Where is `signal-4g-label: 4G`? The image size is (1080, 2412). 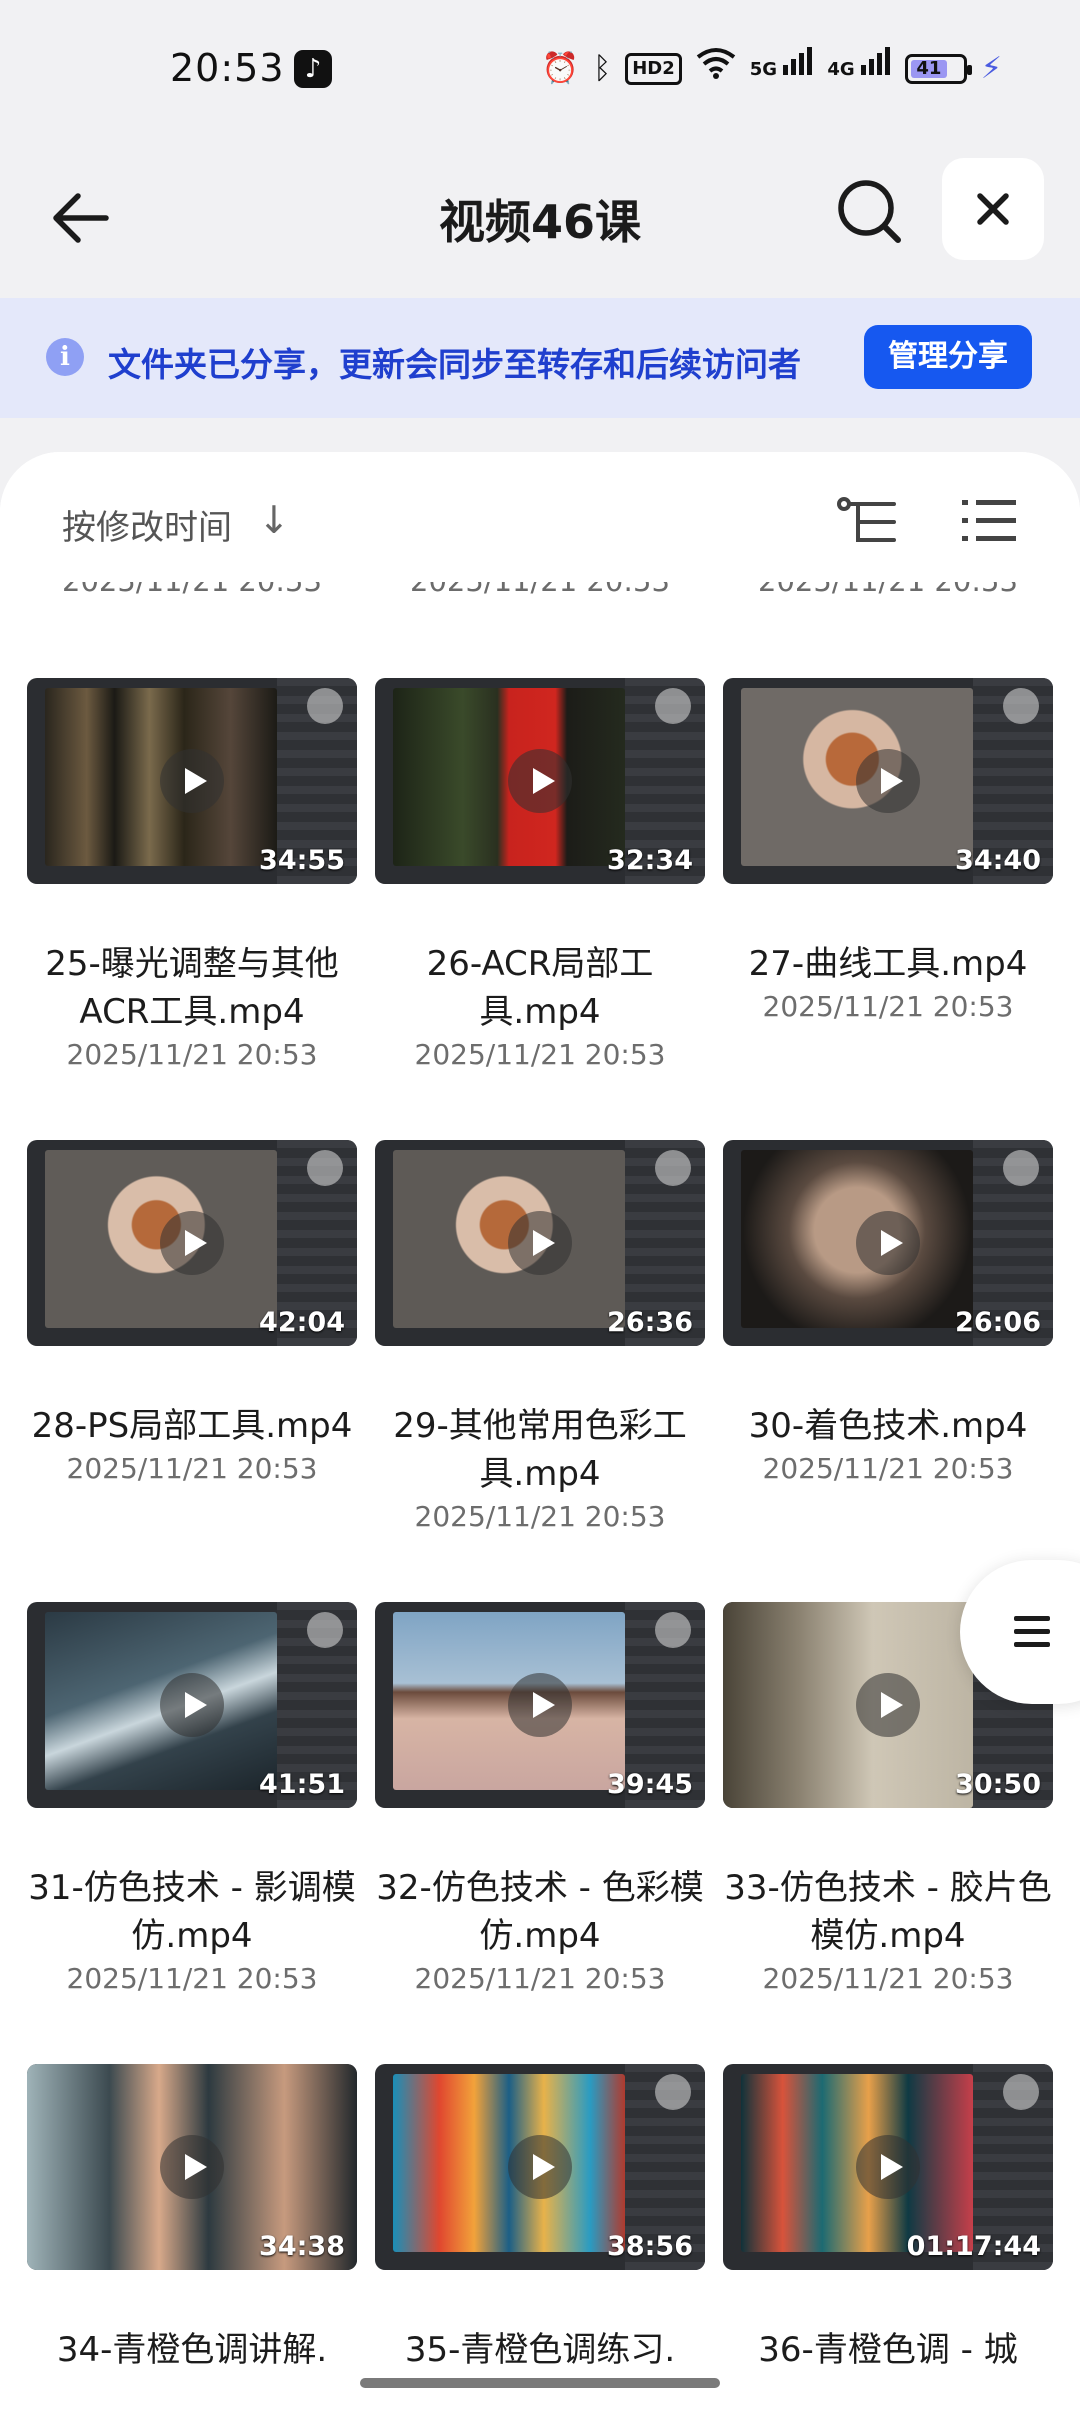
signal-4g-label: 4G is located at coordinates (841, 69).